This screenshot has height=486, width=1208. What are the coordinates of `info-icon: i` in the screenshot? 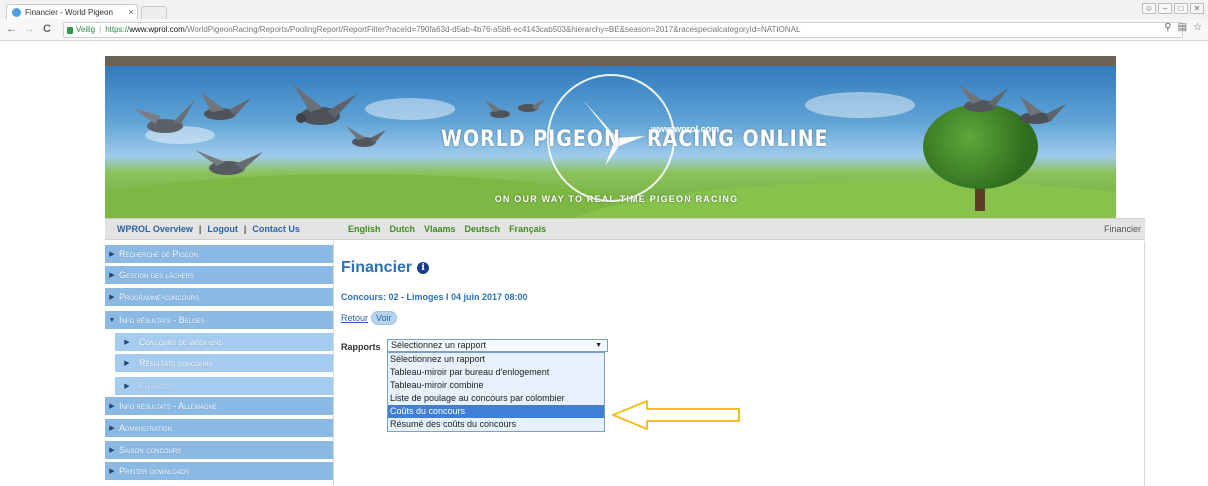 It's located at (423, 268).